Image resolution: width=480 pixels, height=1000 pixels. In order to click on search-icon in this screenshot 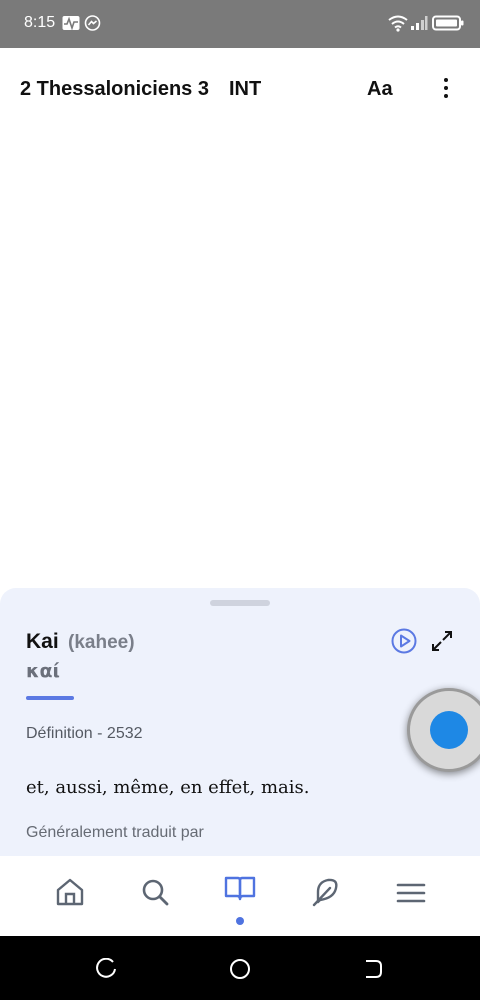, I will do `click(155, 892)`.